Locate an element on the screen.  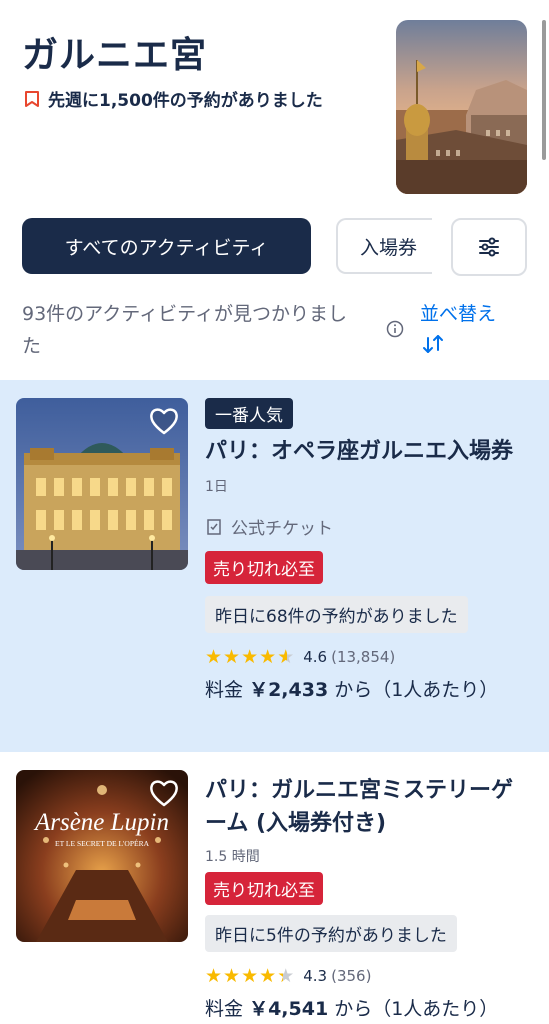
rating: ★ ★ ★ ★ ★ 4.6 (13,854) is located at coordinates (370, 657).